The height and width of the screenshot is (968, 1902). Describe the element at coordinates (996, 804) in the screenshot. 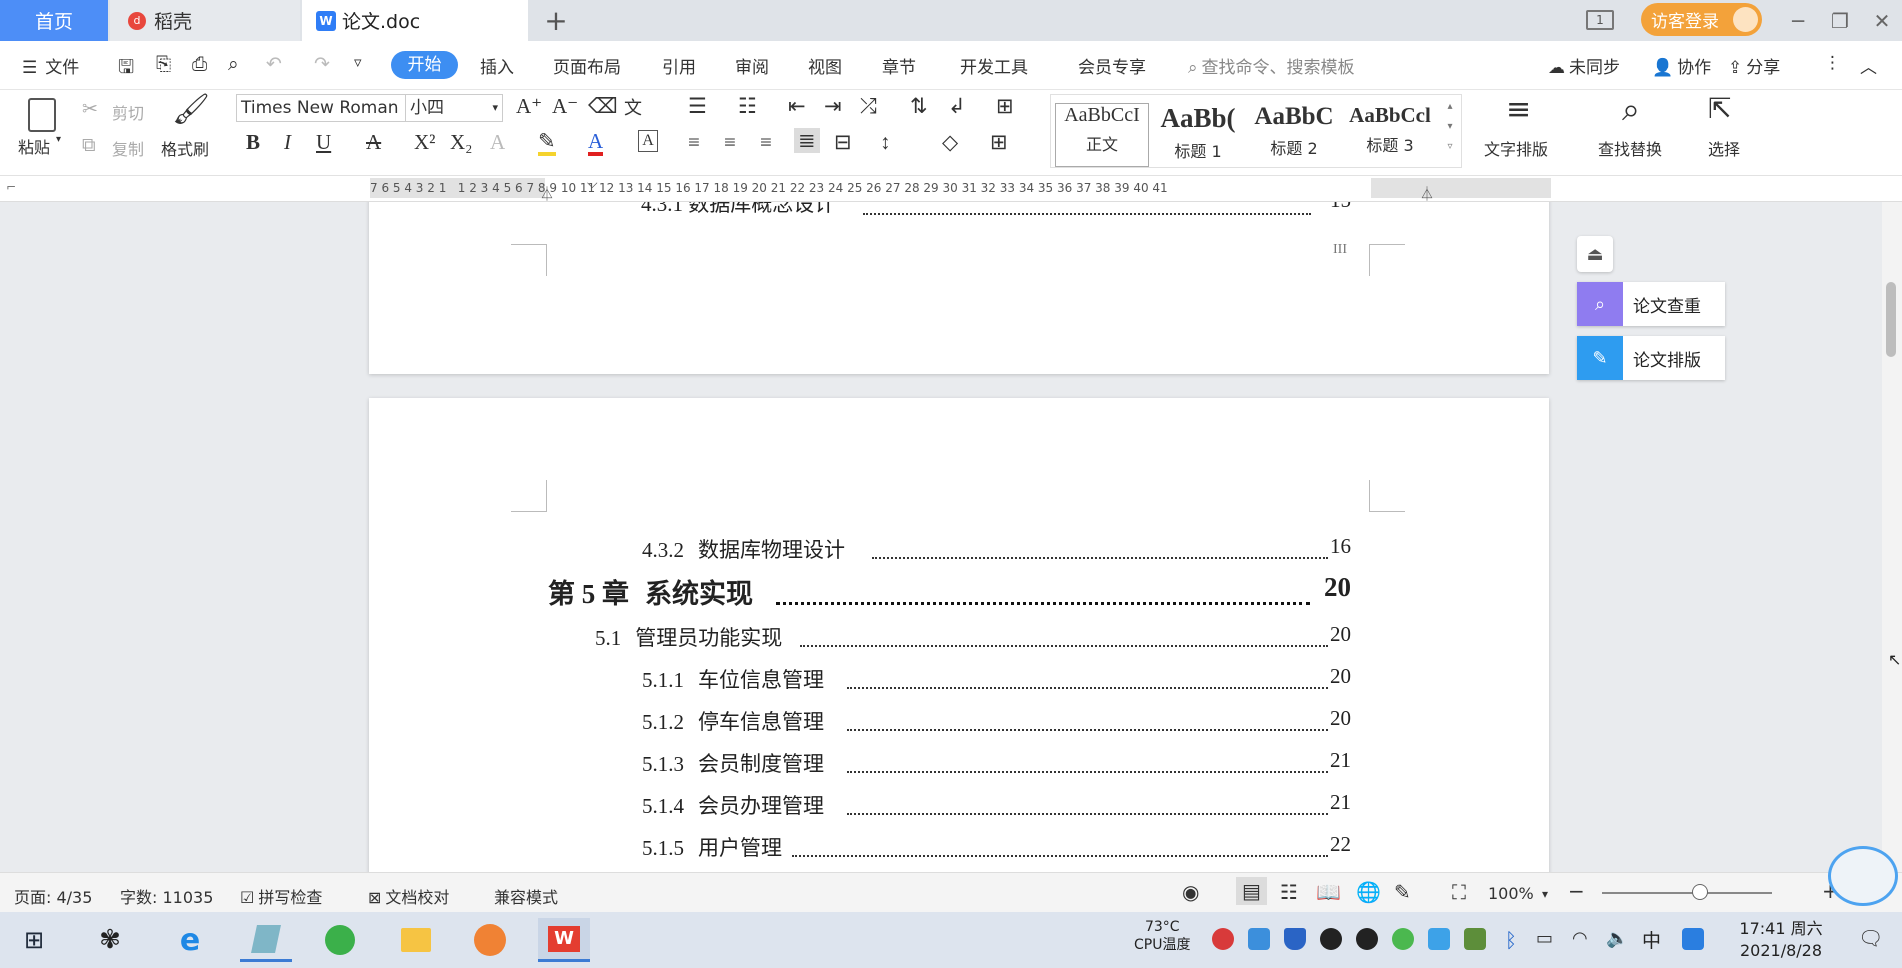

I see `toc-entry: 5.1.4 会员办理管理 21` at that location.